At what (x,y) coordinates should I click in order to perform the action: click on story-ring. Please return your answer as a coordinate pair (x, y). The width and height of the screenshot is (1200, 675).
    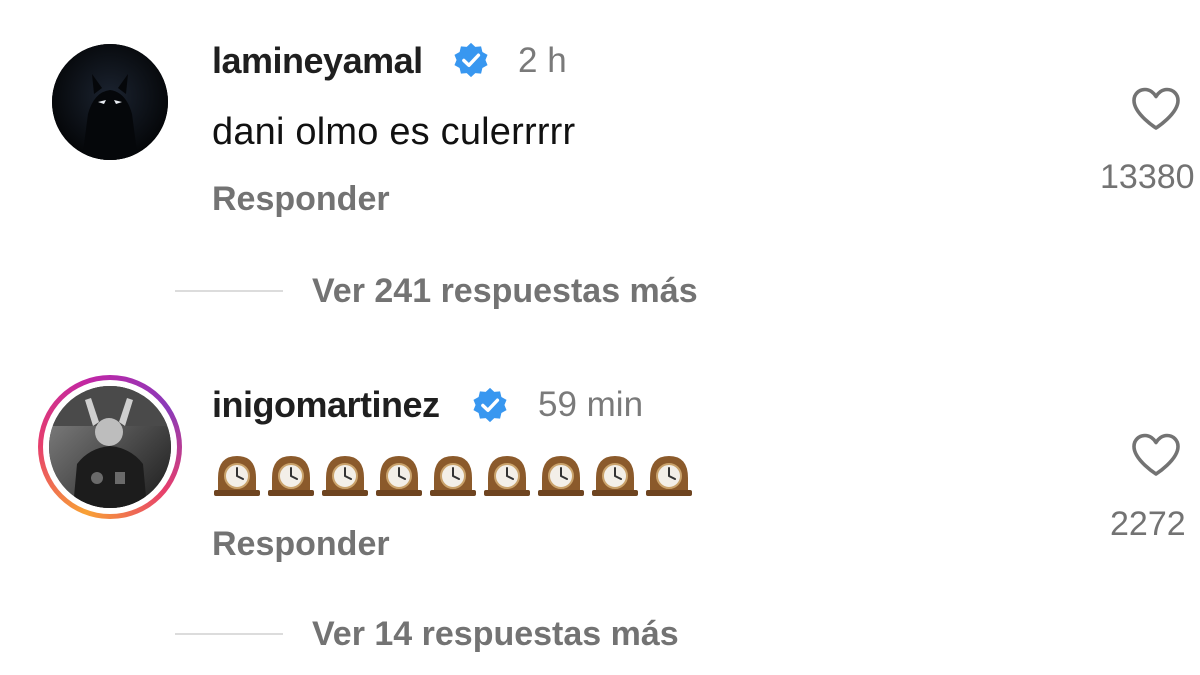
    Looking at the image, I should click on (110, 447).